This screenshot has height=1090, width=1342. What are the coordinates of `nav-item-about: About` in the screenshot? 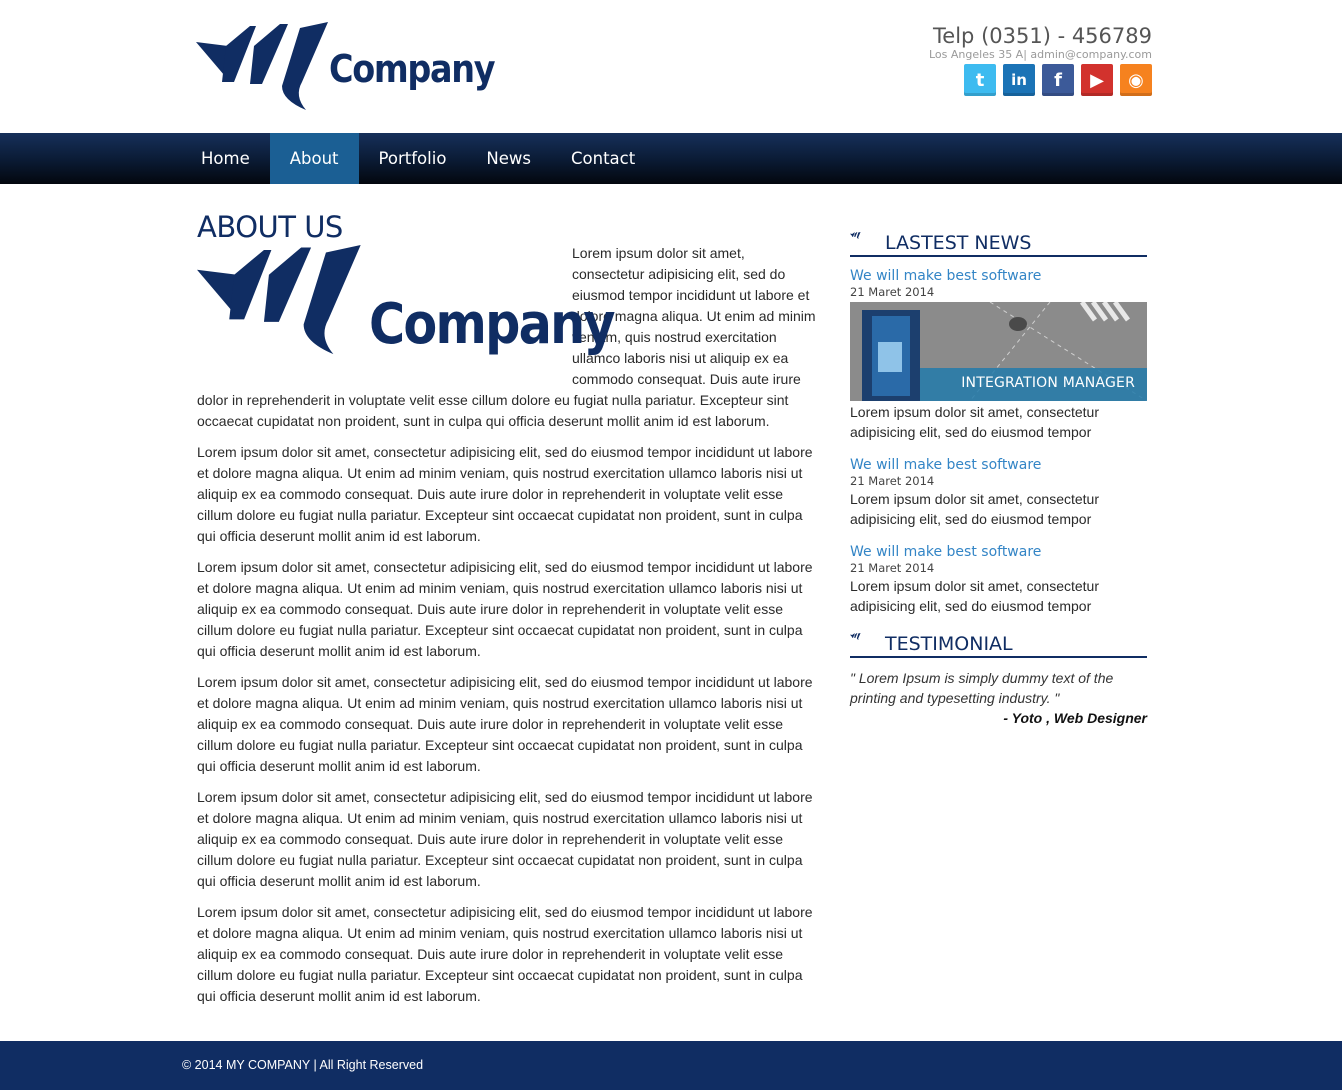 It's located at (314, 158).